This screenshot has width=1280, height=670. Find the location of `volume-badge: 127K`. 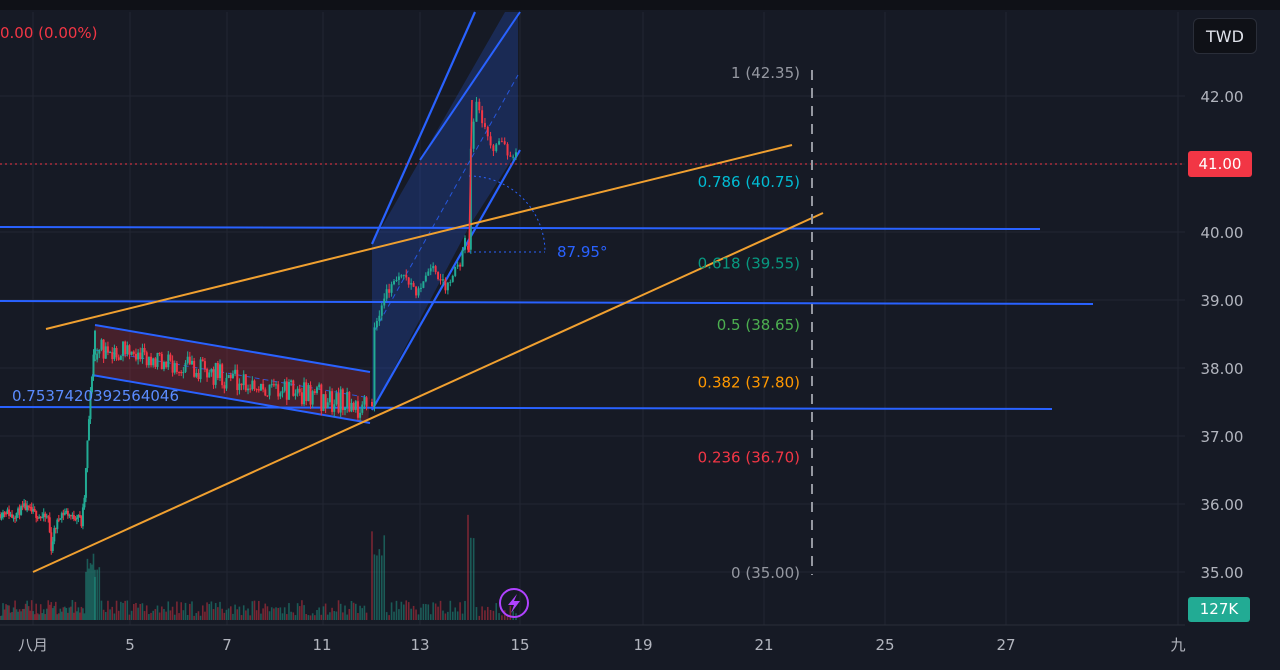

volume-badge: 127K is located at coordinates (1219, 609).